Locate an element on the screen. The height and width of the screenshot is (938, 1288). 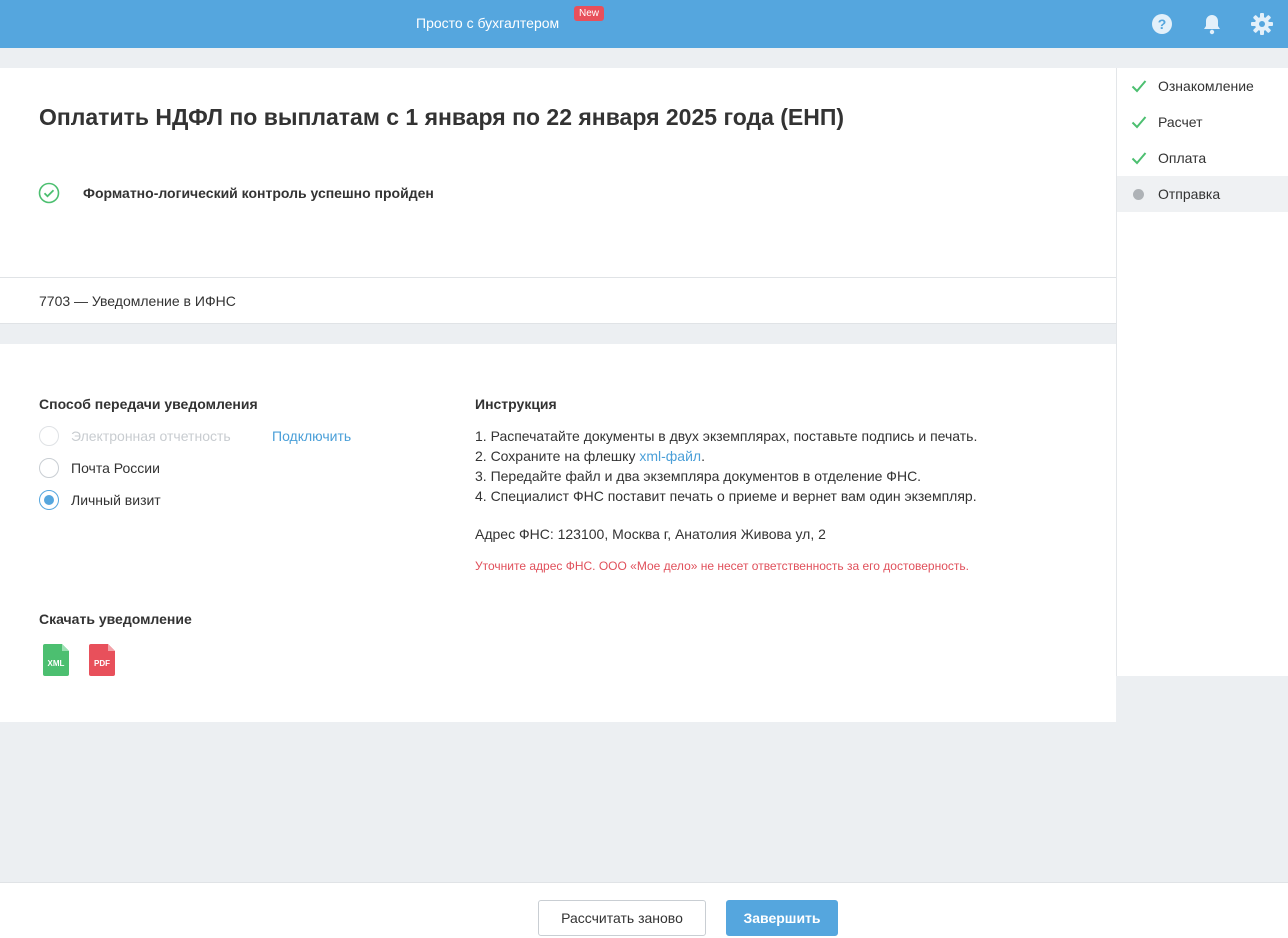
radio-personal-visit is located at coordinates (49, 500).